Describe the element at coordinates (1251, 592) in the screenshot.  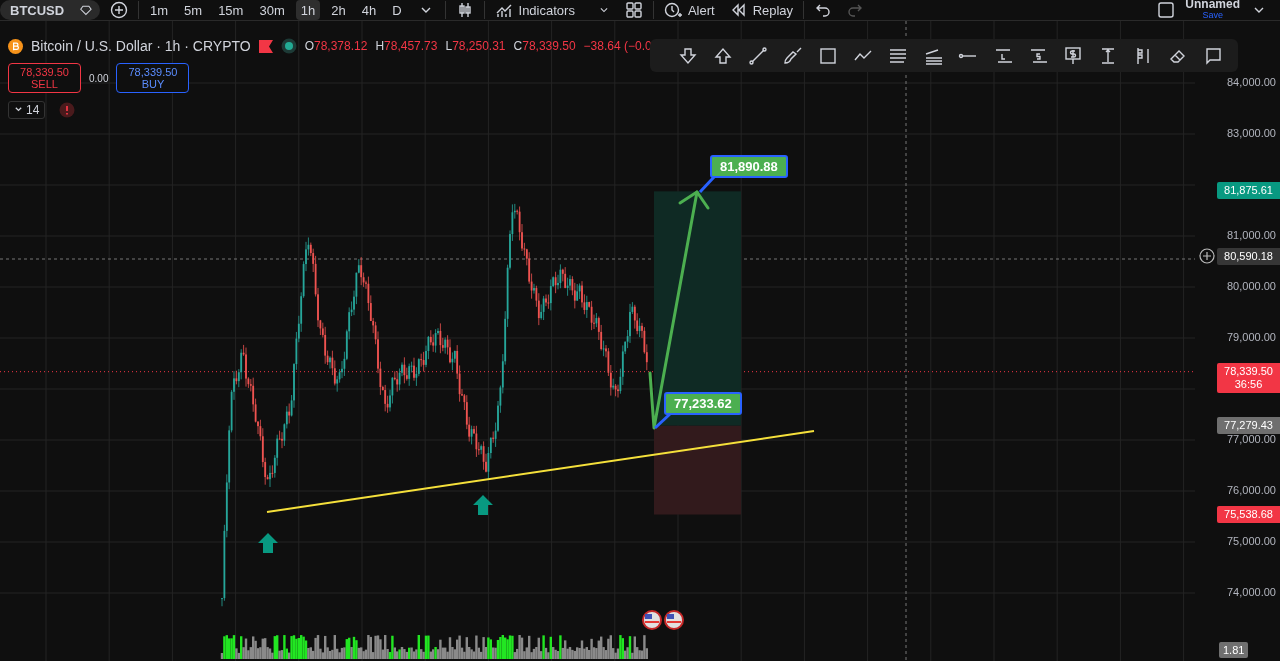
I see `price-tick: 74,000.00` at that location.